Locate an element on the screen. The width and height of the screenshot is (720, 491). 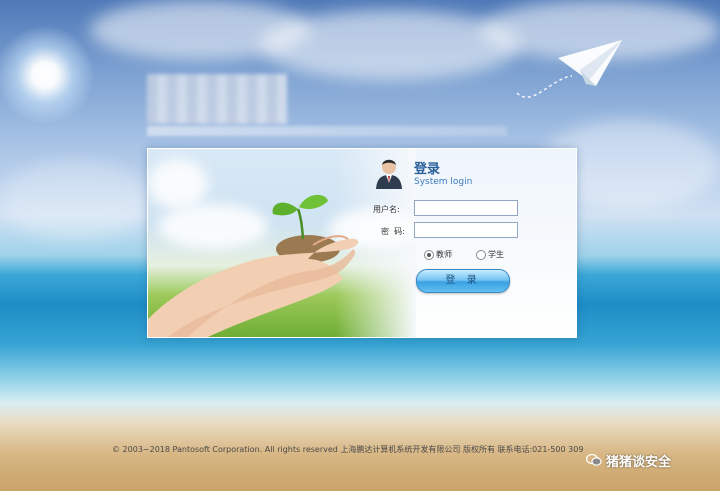
username-label: 用户名: is located at coordinates (386, 209).